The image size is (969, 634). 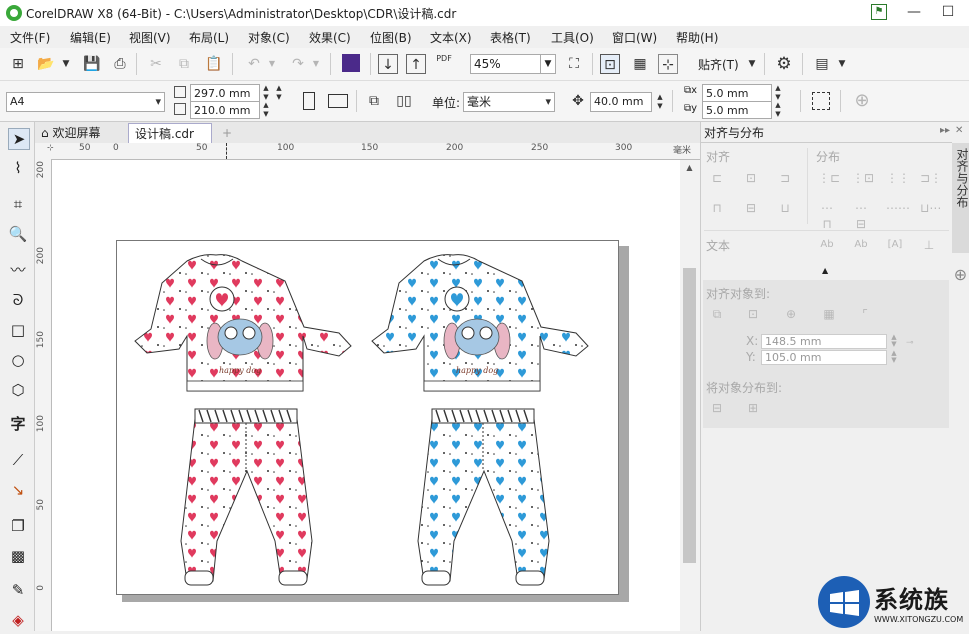 I want to click on connector-tool-icon: ↘, so click(x=18, y=490).